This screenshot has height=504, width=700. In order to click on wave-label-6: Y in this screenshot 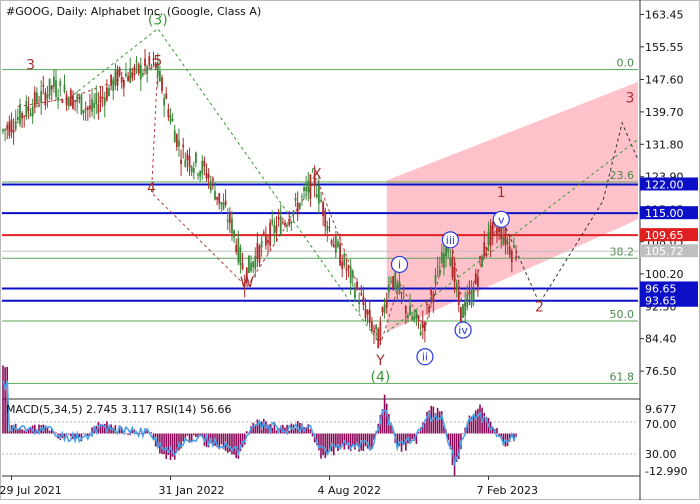, I will do `click(380, 361)`.